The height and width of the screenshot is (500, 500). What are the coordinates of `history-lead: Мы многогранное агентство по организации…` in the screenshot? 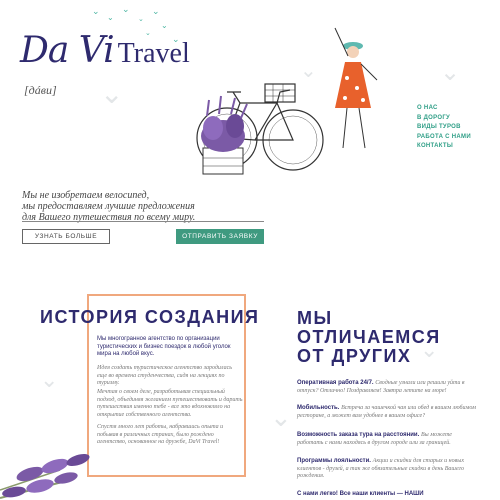 It's located at (164, 346).